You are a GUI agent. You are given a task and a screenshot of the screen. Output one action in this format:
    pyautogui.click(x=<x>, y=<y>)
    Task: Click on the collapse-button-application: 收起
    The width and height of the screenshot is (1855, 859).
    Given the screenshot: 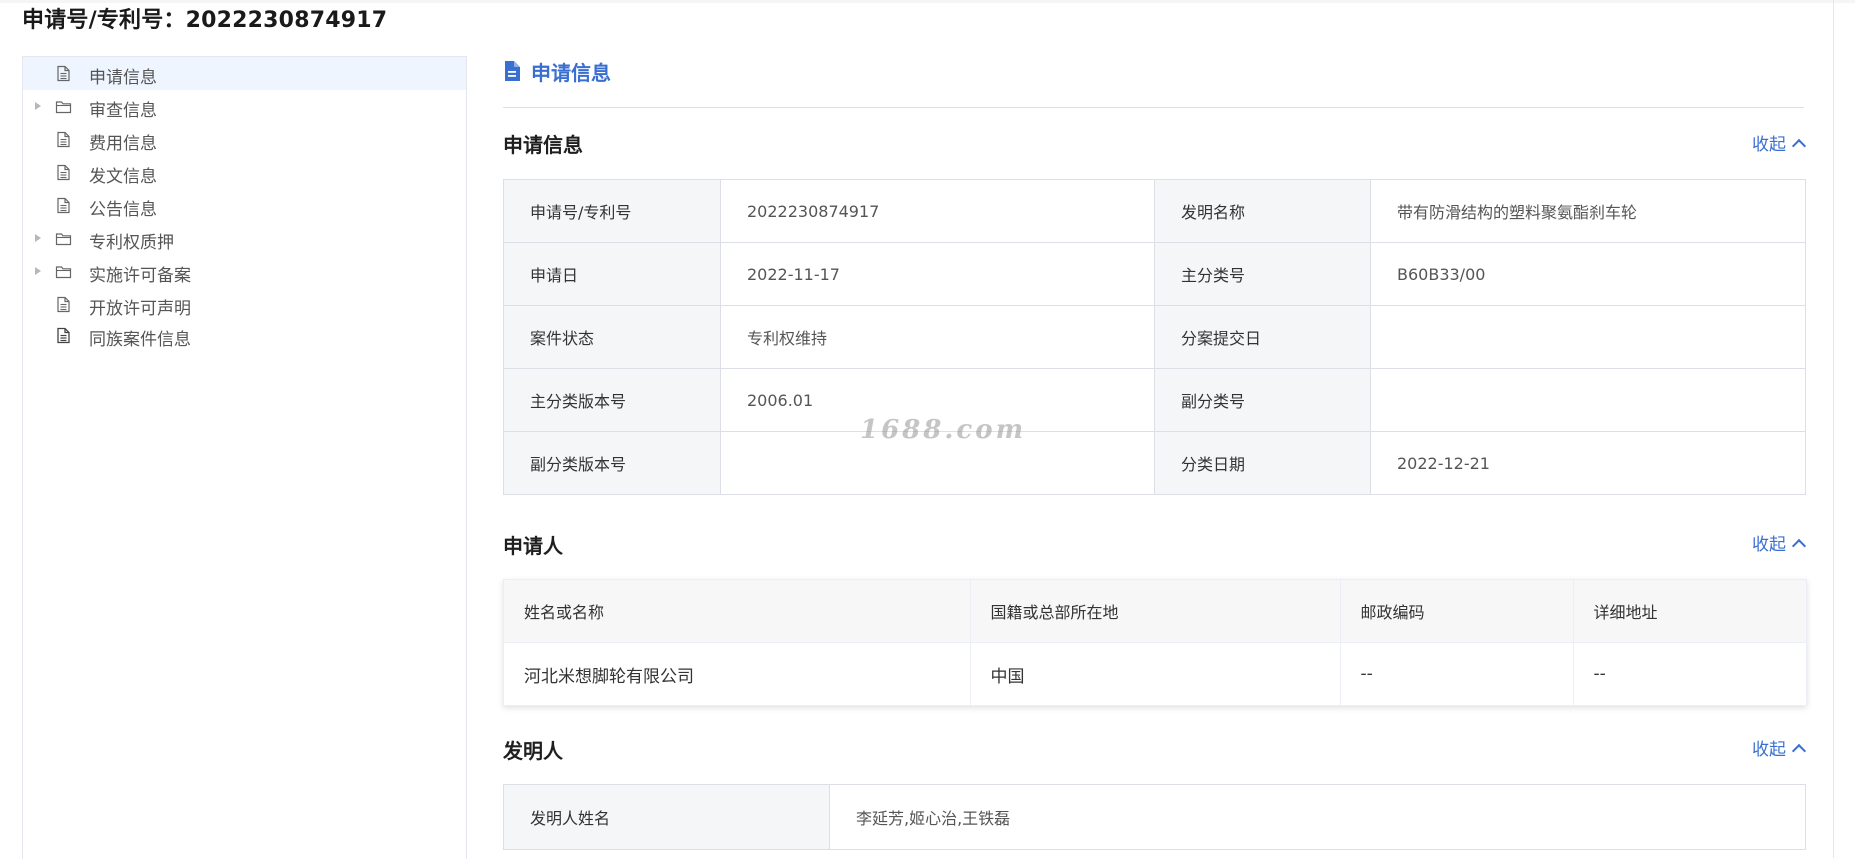 What is the action you would take?
    pyautogui.click(x=1779, y=142)
    